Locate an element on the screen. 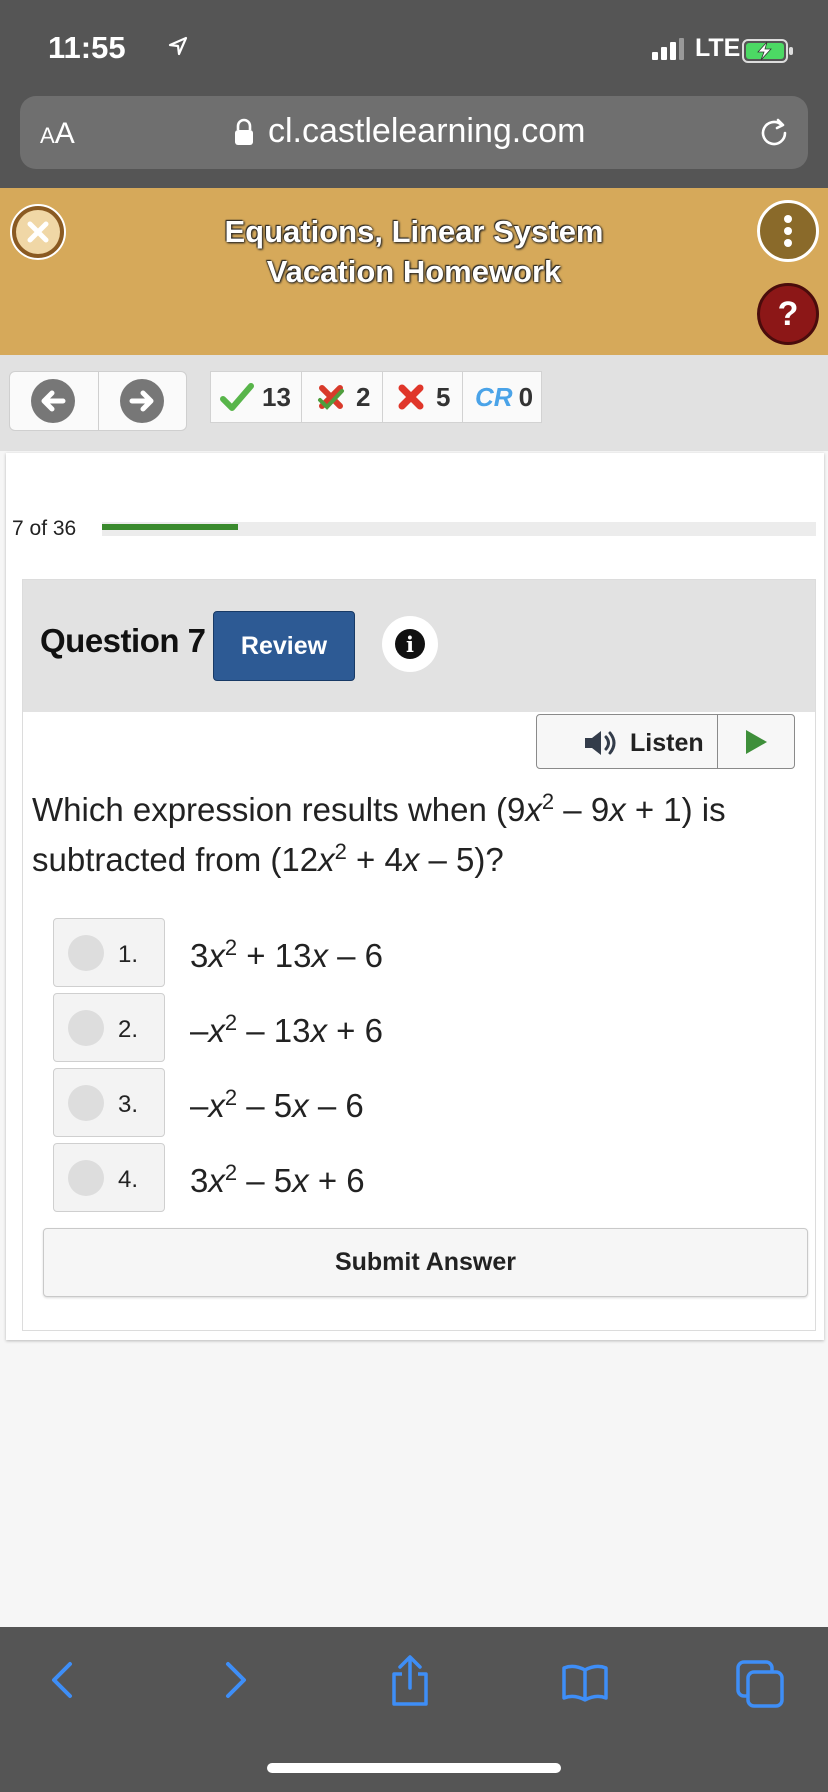 The width and height of the screenshot is (828, 1792). x-icon is located at coordinates (411, 397).